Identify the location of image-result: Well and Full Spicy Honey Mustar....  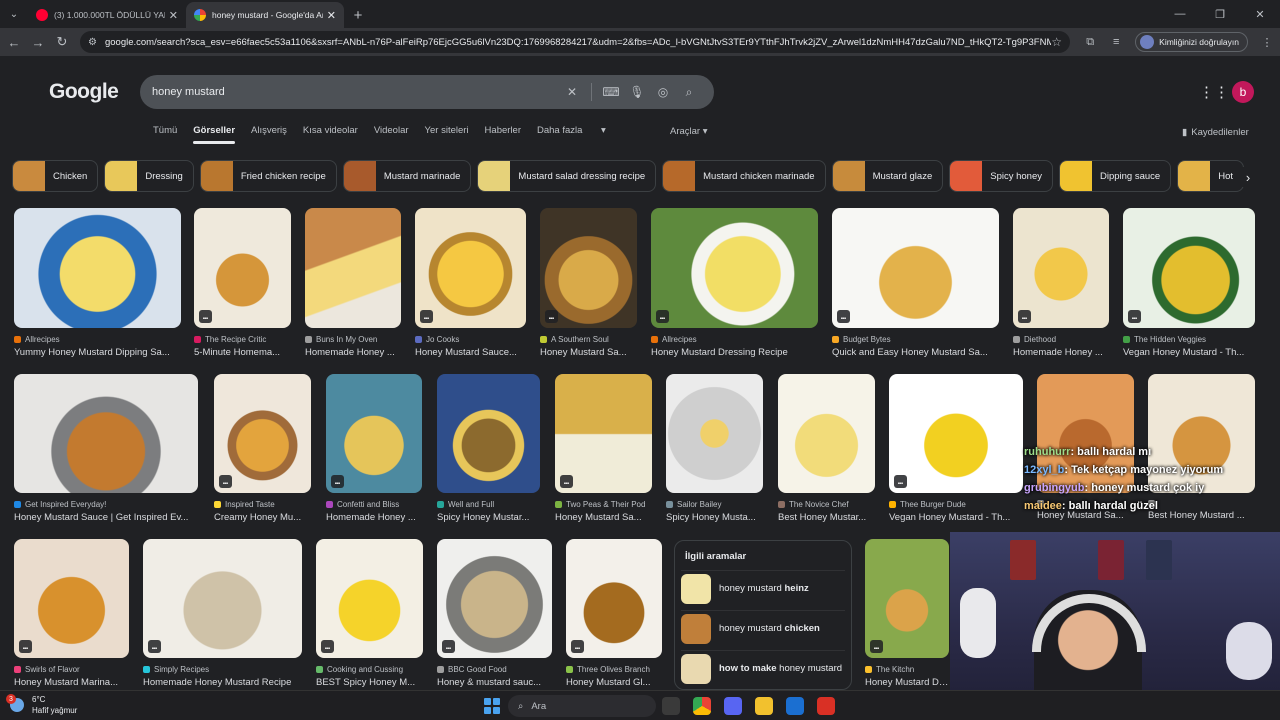
(488, 448).